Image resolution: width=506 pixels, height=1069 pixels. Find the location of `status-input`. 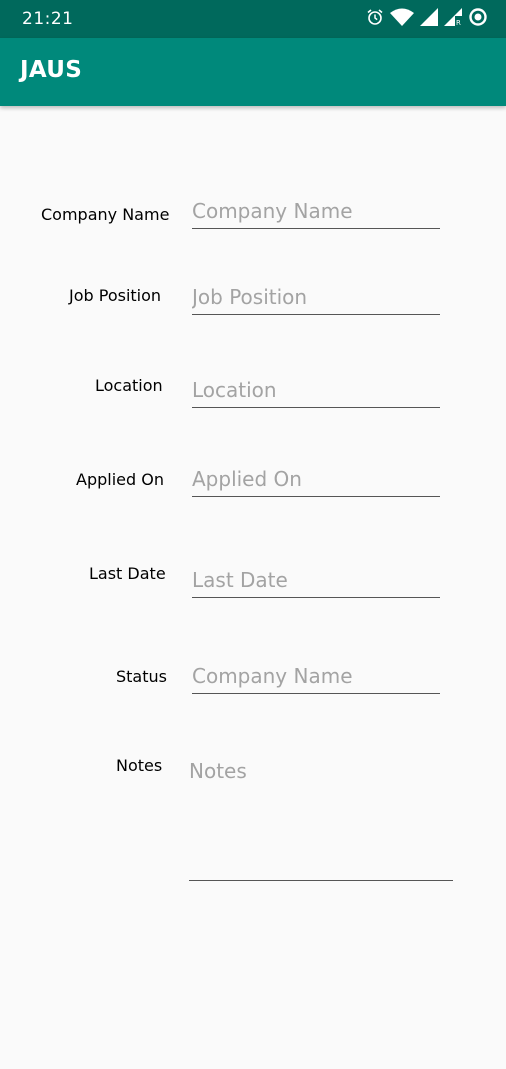

status-input is located at coordinates (316, 678).